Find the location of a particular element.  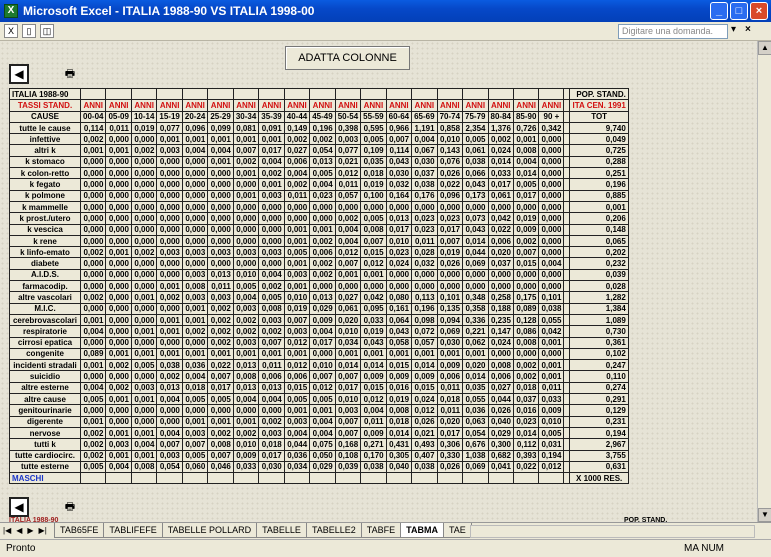

rate-cell: 0,005 is located at coordinates (246, 286).